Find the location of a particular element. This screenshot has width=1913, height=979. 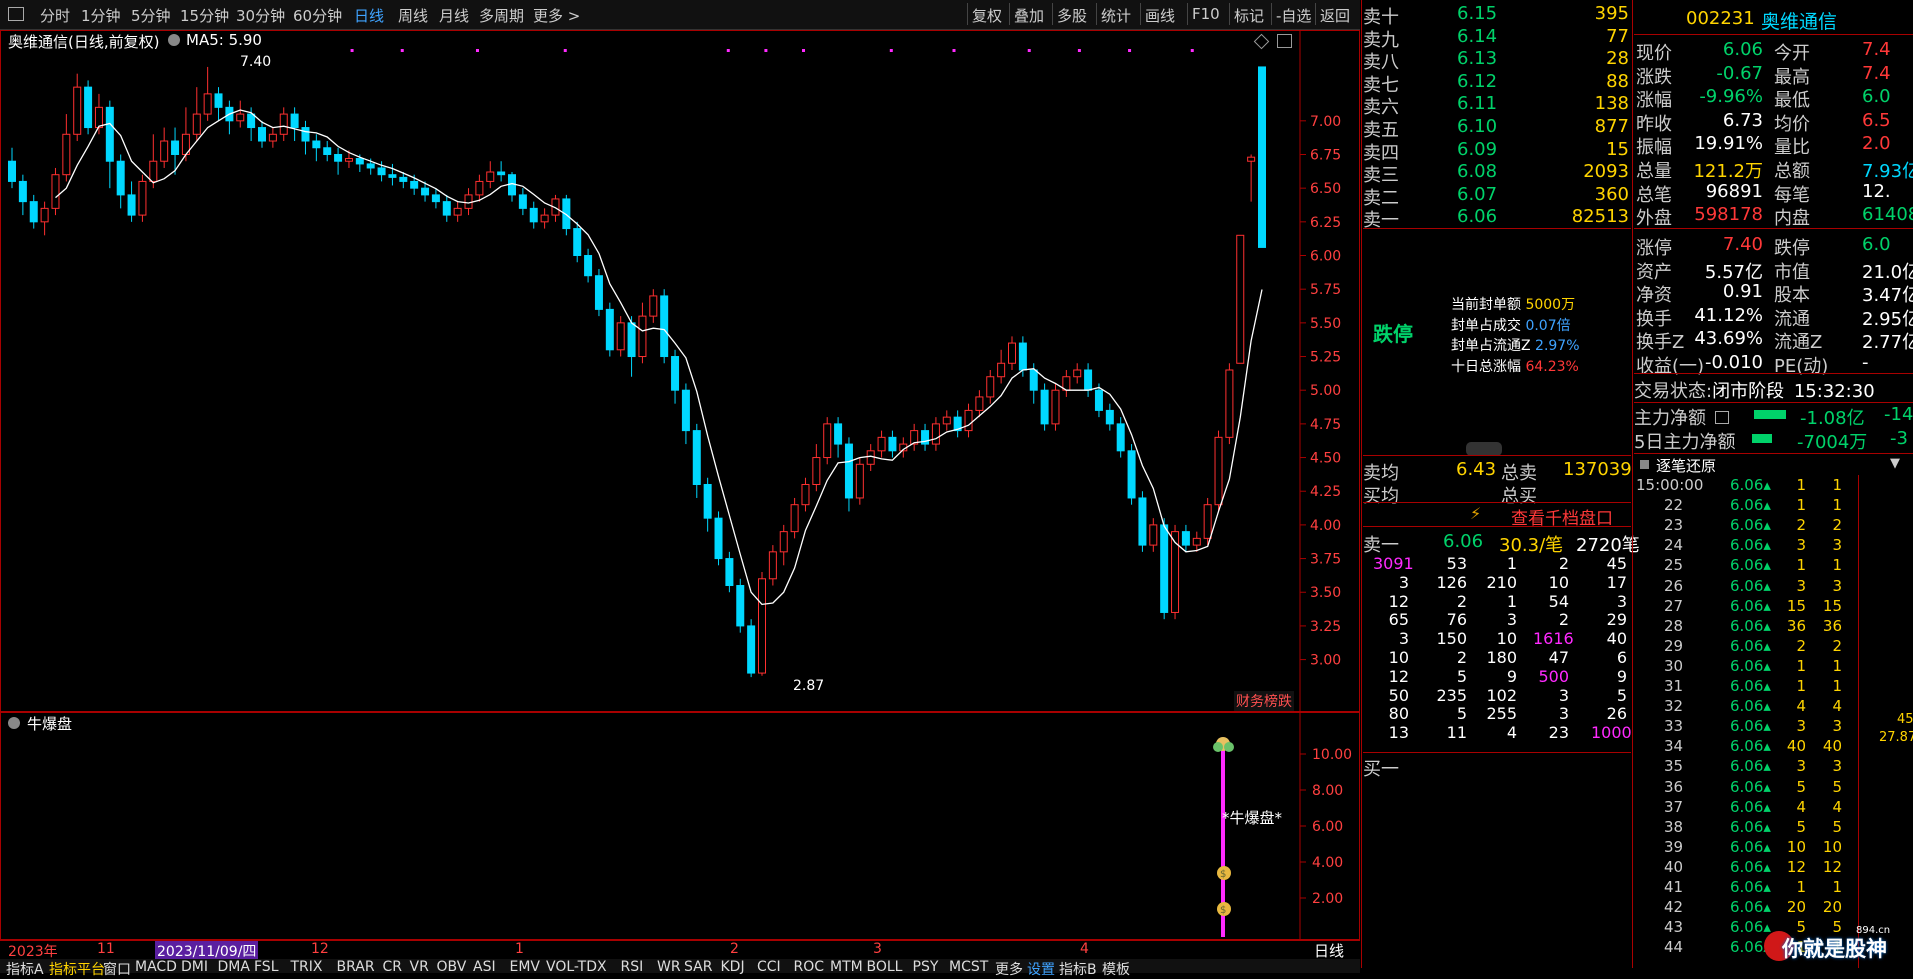

period-tab: 15分钟 is located at coordinates (204, 15).